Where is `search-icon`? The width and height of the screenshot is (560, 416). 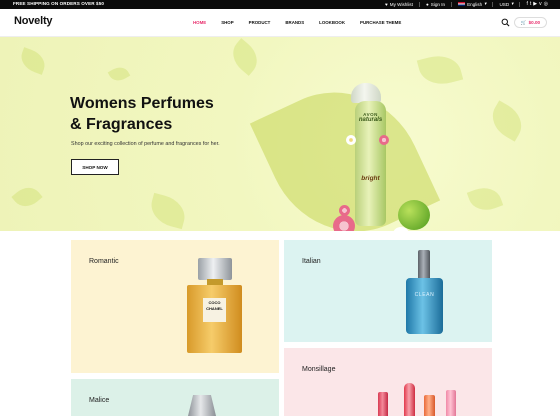
search-icon is located at coordinates (505, 22).